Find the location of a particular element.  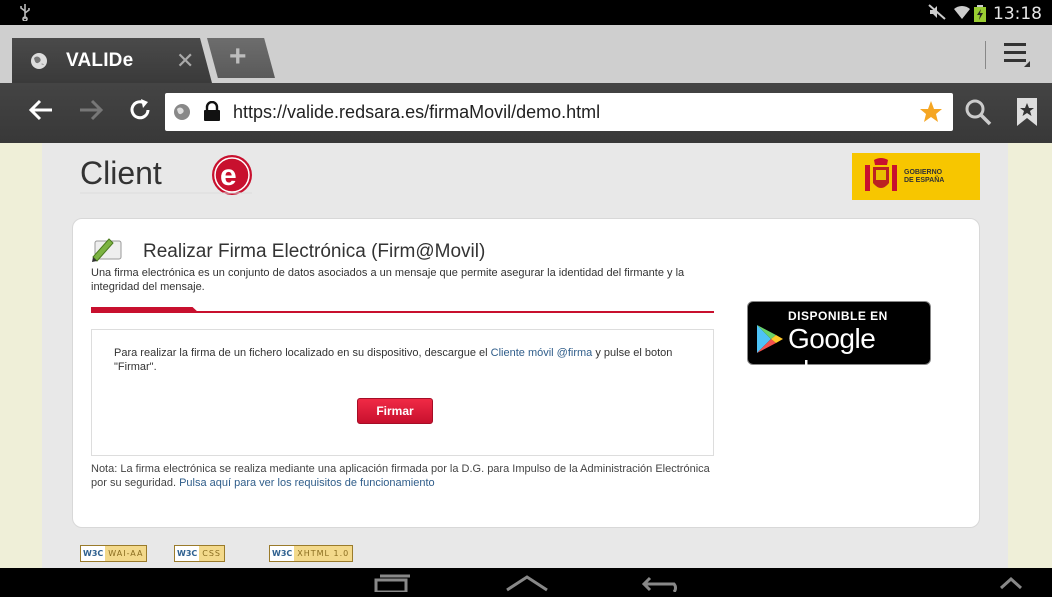

new-tab-button: + is located at coordinates (241, 58).